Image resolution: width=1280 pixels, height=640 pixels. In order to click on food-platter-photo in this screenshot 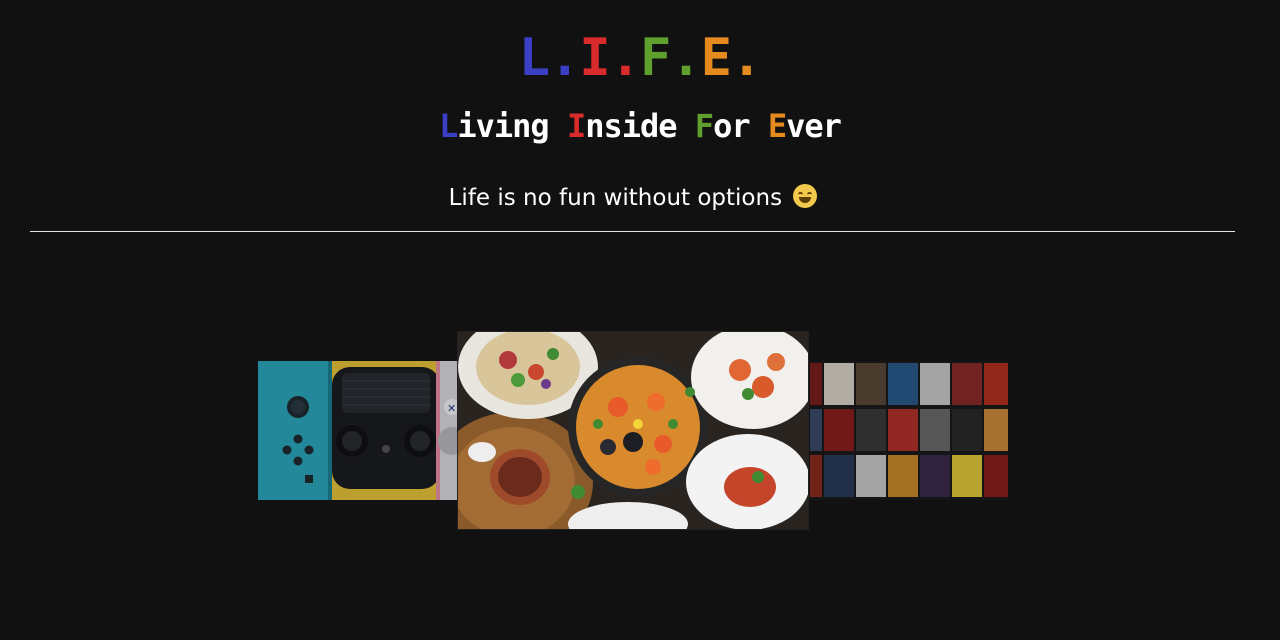, I will do `click(633, 430)`.